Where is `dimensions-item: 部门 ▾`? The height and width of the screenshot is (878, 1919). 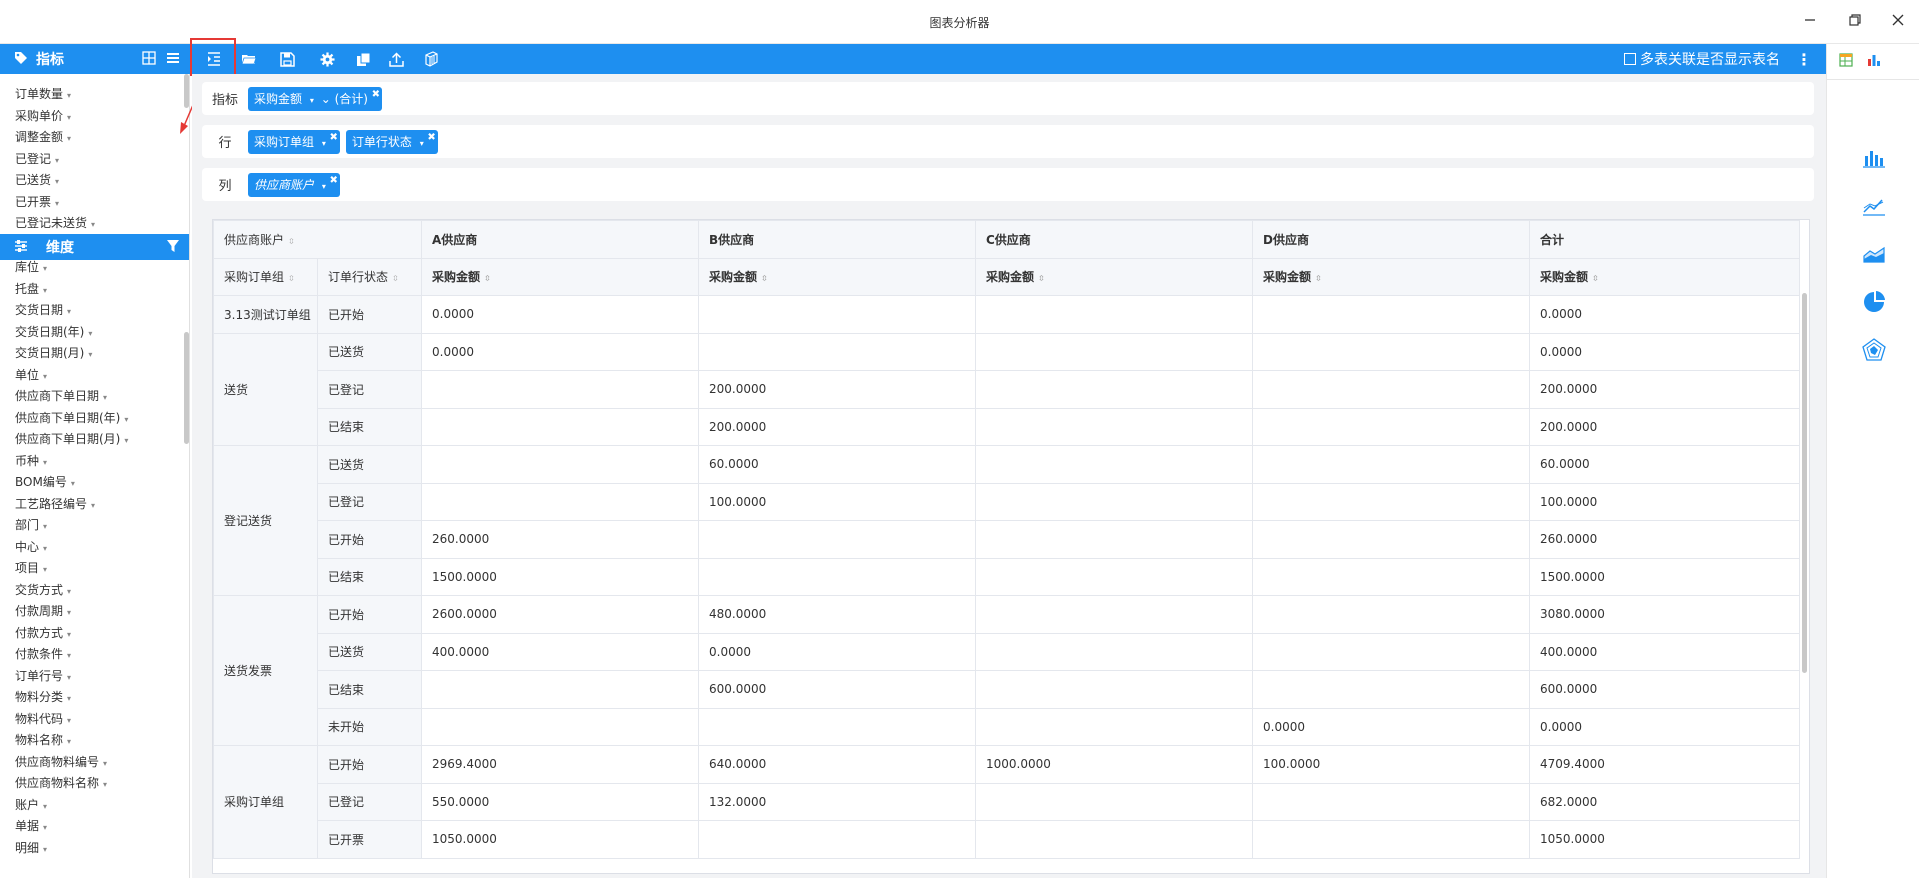 dimensions-item: 部门 ▾ is located at coordinates (92, 526).